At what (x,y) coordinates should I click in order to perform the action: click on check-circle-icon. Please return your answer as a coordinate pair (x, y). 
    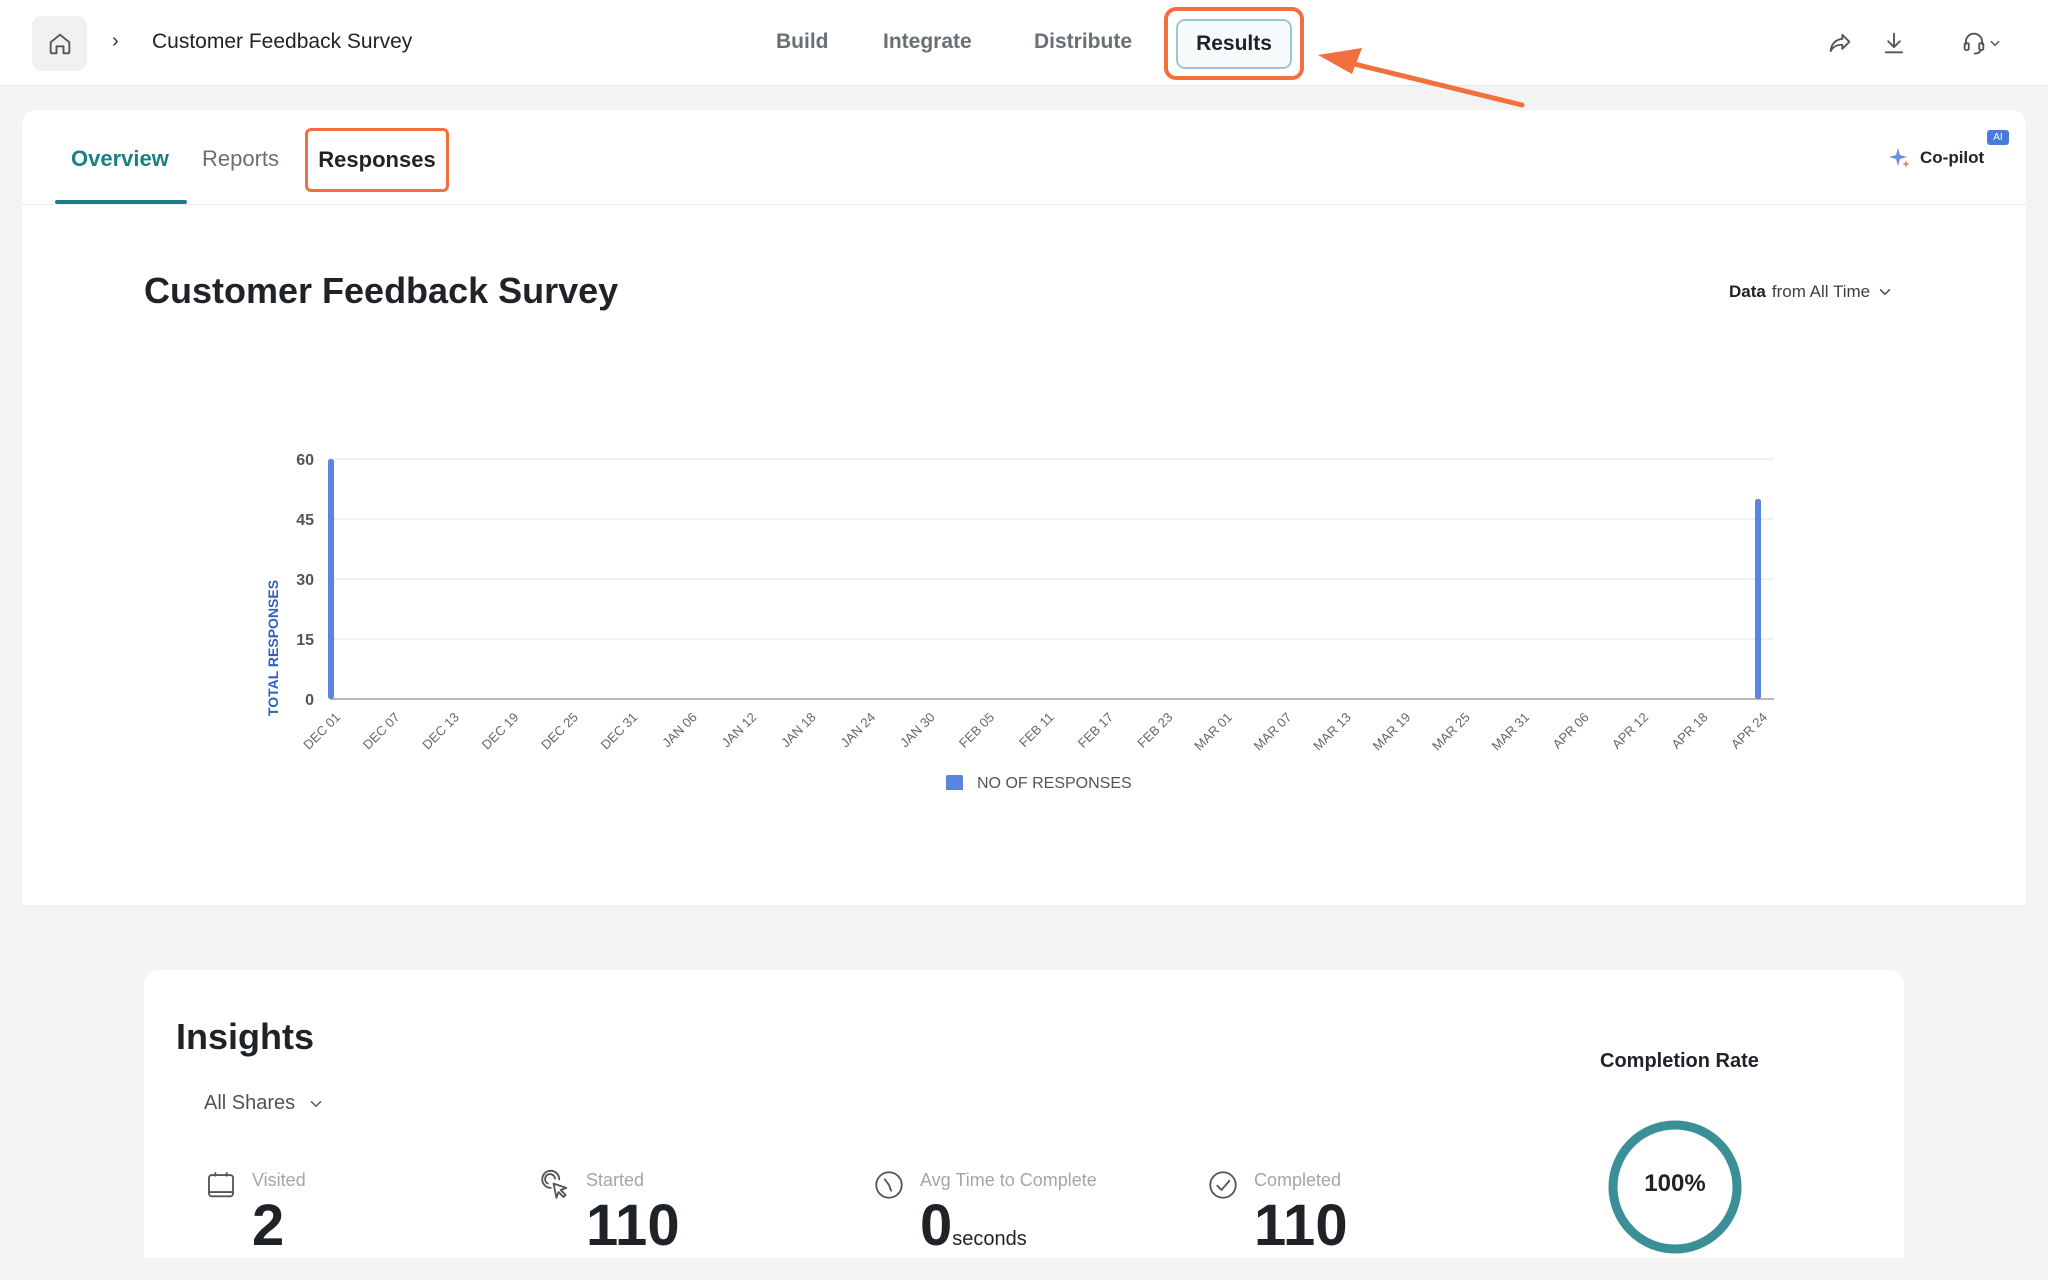
    Looking at the image, I should click on (1223, 1185).